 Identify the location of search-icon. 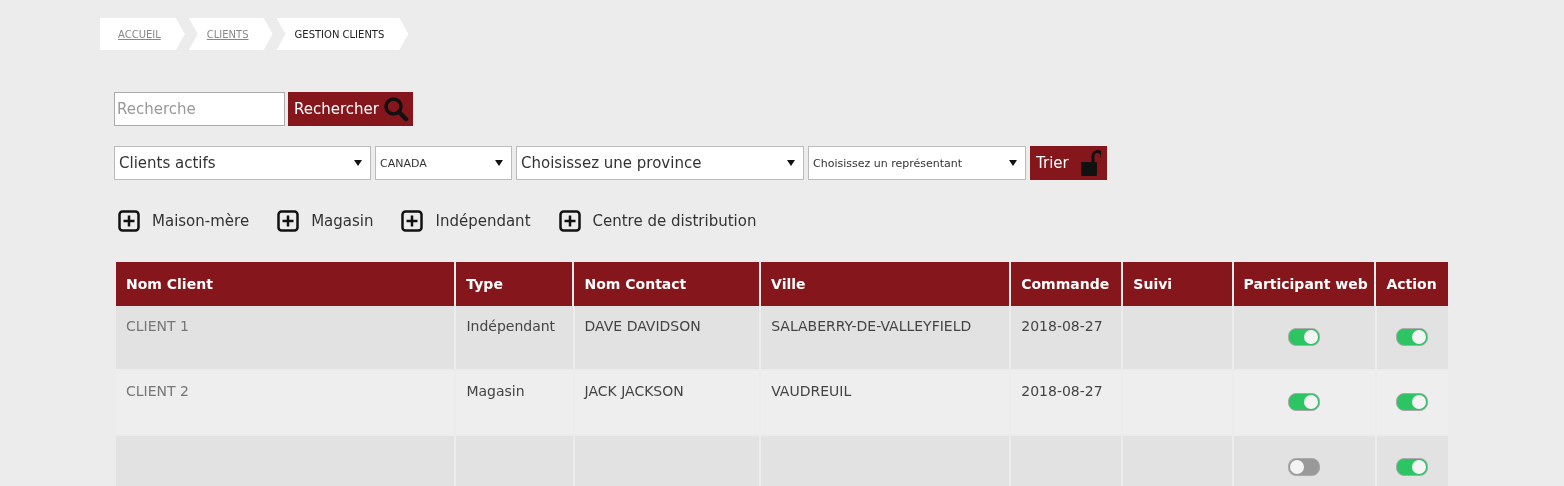
(395, 109).